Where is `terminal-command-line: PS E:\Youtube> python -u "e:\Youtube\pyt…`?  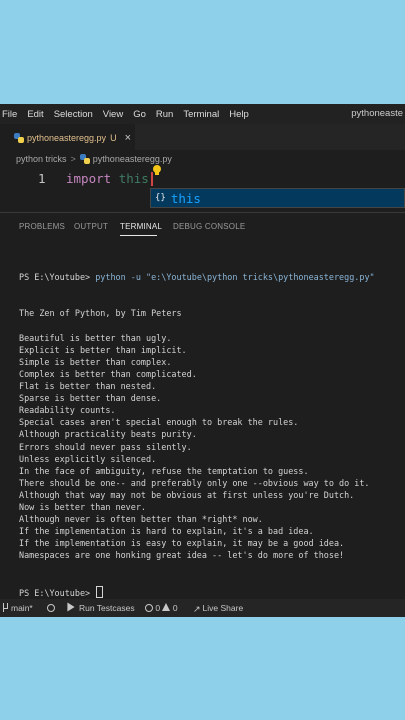 terminal-command-line: PS E:\Youtube> python -u "e:\Youtube\pyt… is located at coordinates (211, 277).